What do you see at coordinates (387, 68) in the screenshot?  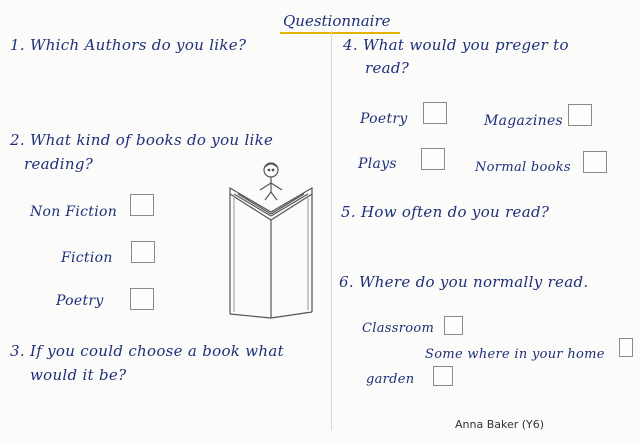 I see `question-4-line-2: read?` at bounding box center [387, 68].